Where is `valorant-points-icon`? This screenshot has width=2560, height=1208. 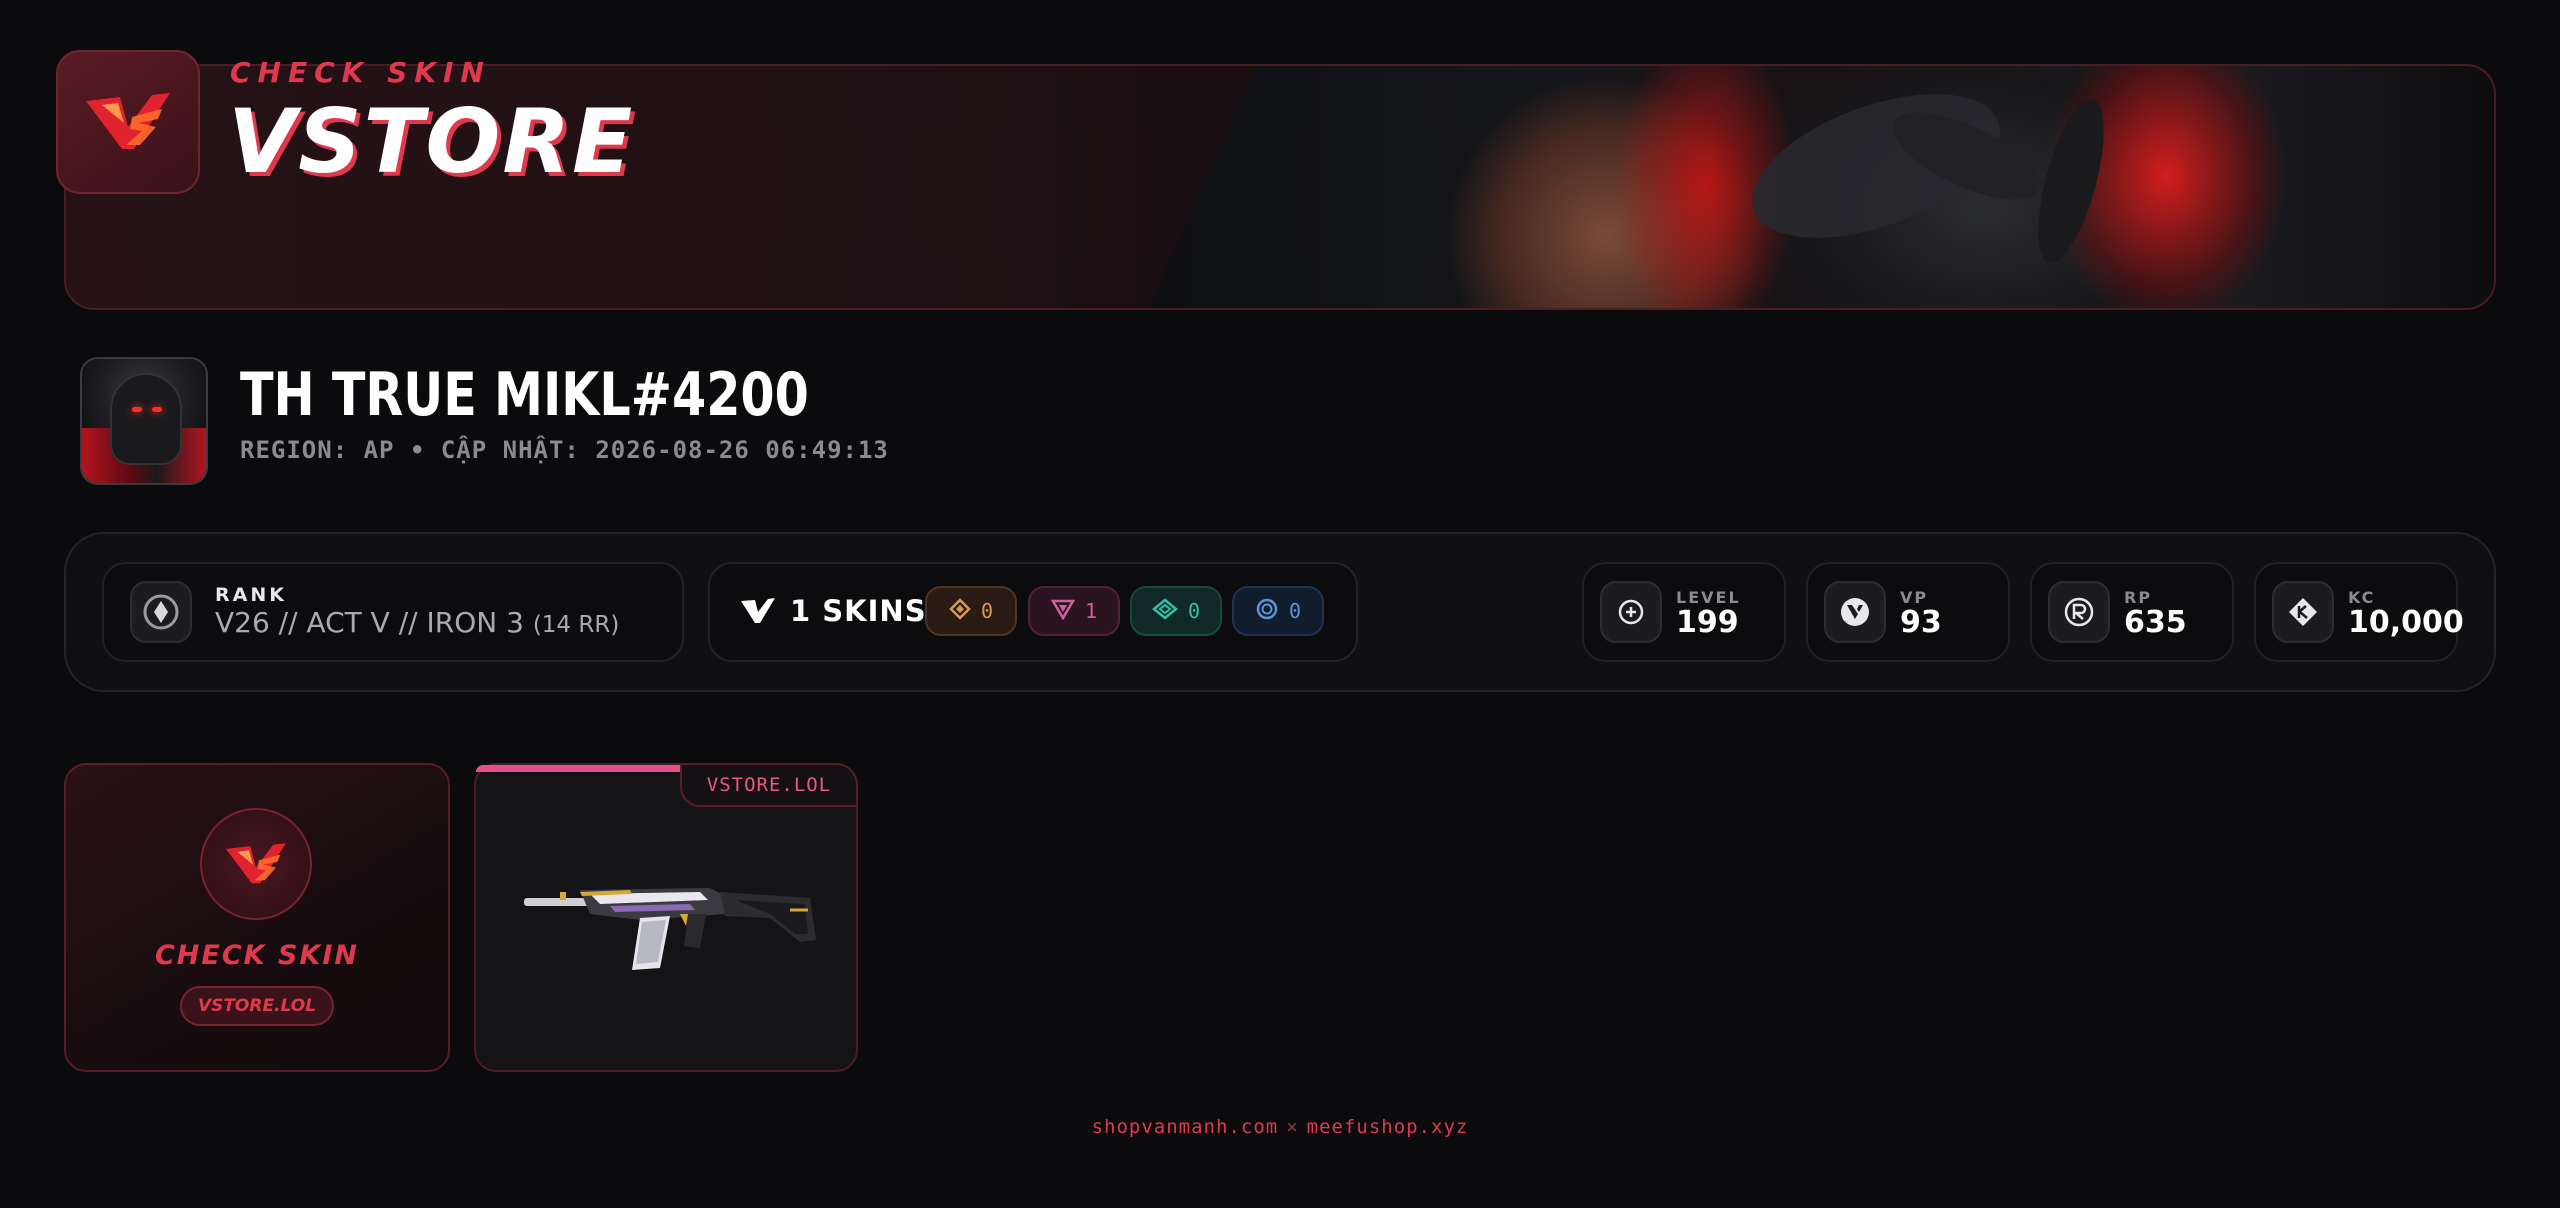 valorant-points-icon is located at coordinates (1855, 612).